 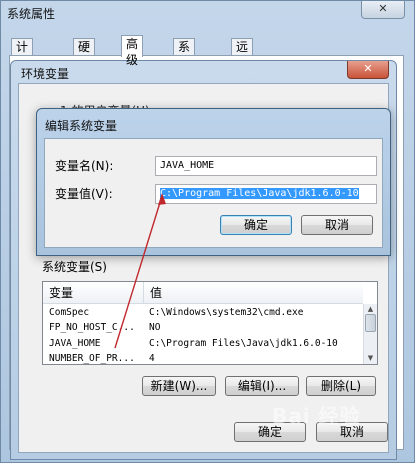 I want to click on dialog-cancel-button: 取消, so click(x=337, y=225).